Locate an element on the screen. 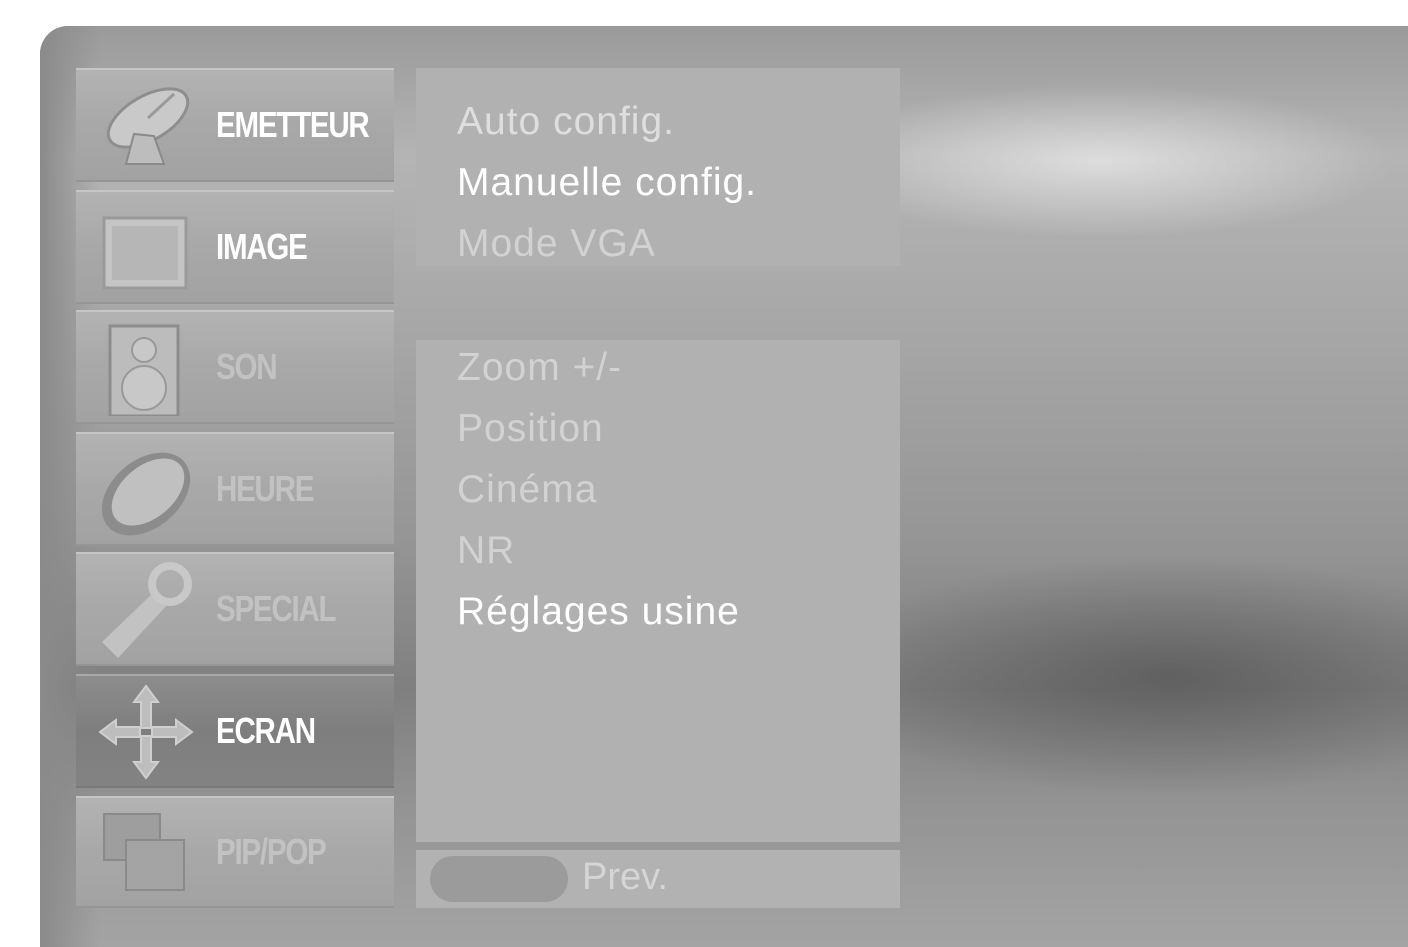  pip-windows-icon is located at coordinates (146, 854).